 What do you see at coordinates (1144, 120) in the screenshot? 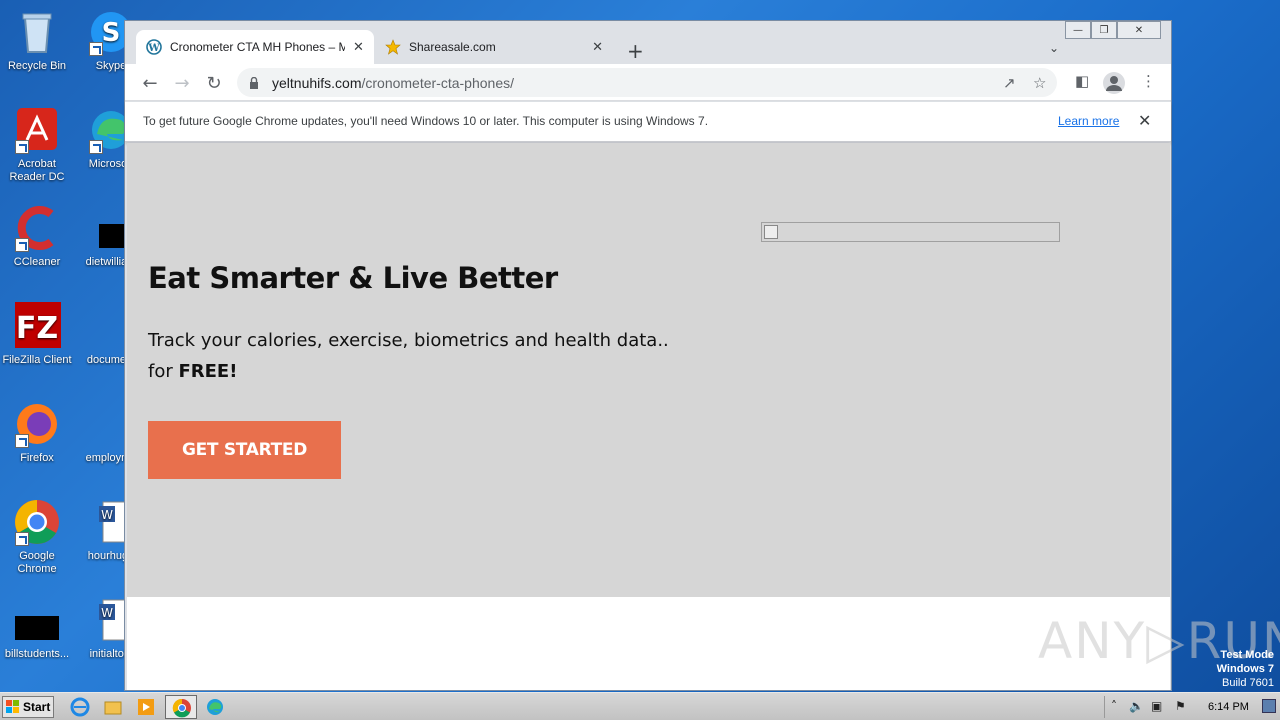
I see `close-infobar-icon: ✕` at bounding box center [1144, 120].